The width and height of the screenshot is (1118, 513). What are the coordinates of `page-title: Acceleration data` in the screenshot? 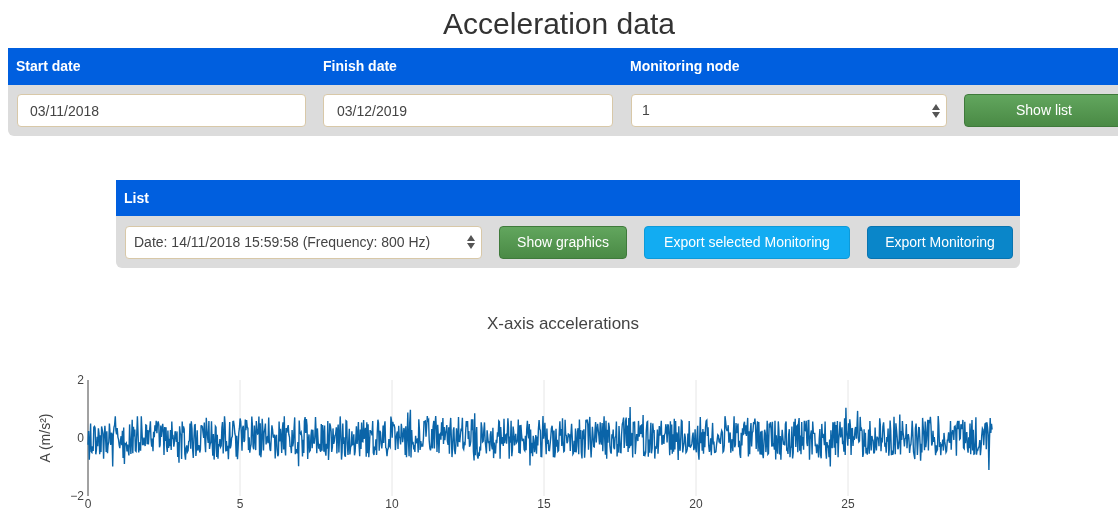 It's located at (559, 24).